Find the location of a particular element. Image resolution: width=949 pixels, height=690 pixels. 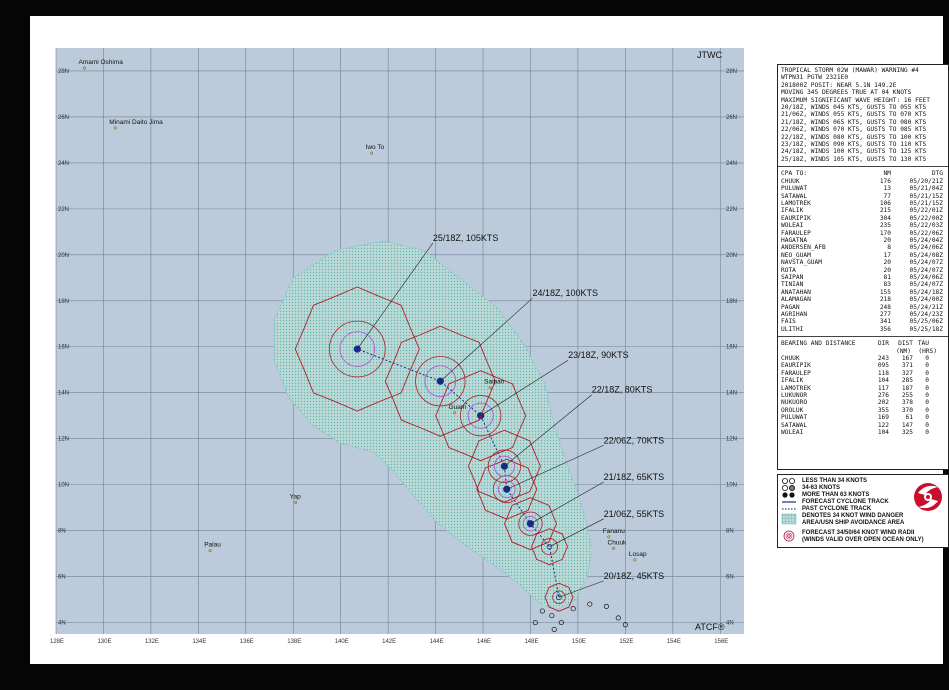

cpa-row: ANATAHAN 155 05/24/18Z is located at coordinates (862, 292).